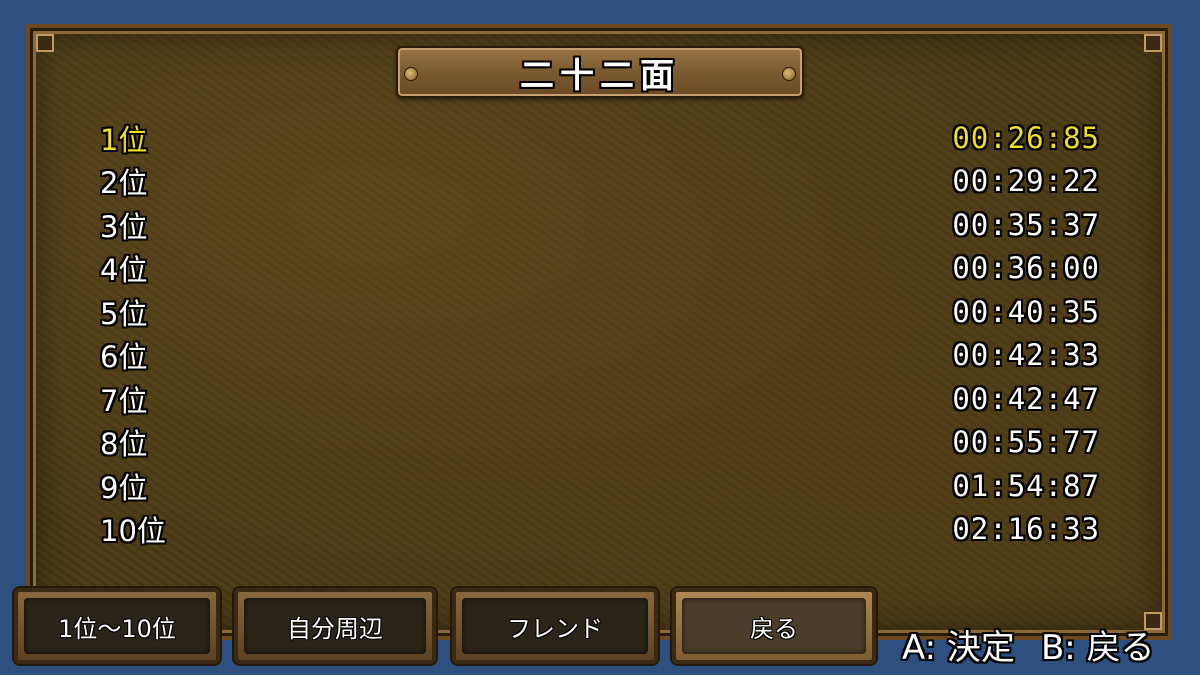 The height and width of the screenshot is (675, 1200). What do you see at coordinates (600, 530) in the screenshot?
I see `ranking-row: 10位 02:16:33` at bounding box center [600, 530].